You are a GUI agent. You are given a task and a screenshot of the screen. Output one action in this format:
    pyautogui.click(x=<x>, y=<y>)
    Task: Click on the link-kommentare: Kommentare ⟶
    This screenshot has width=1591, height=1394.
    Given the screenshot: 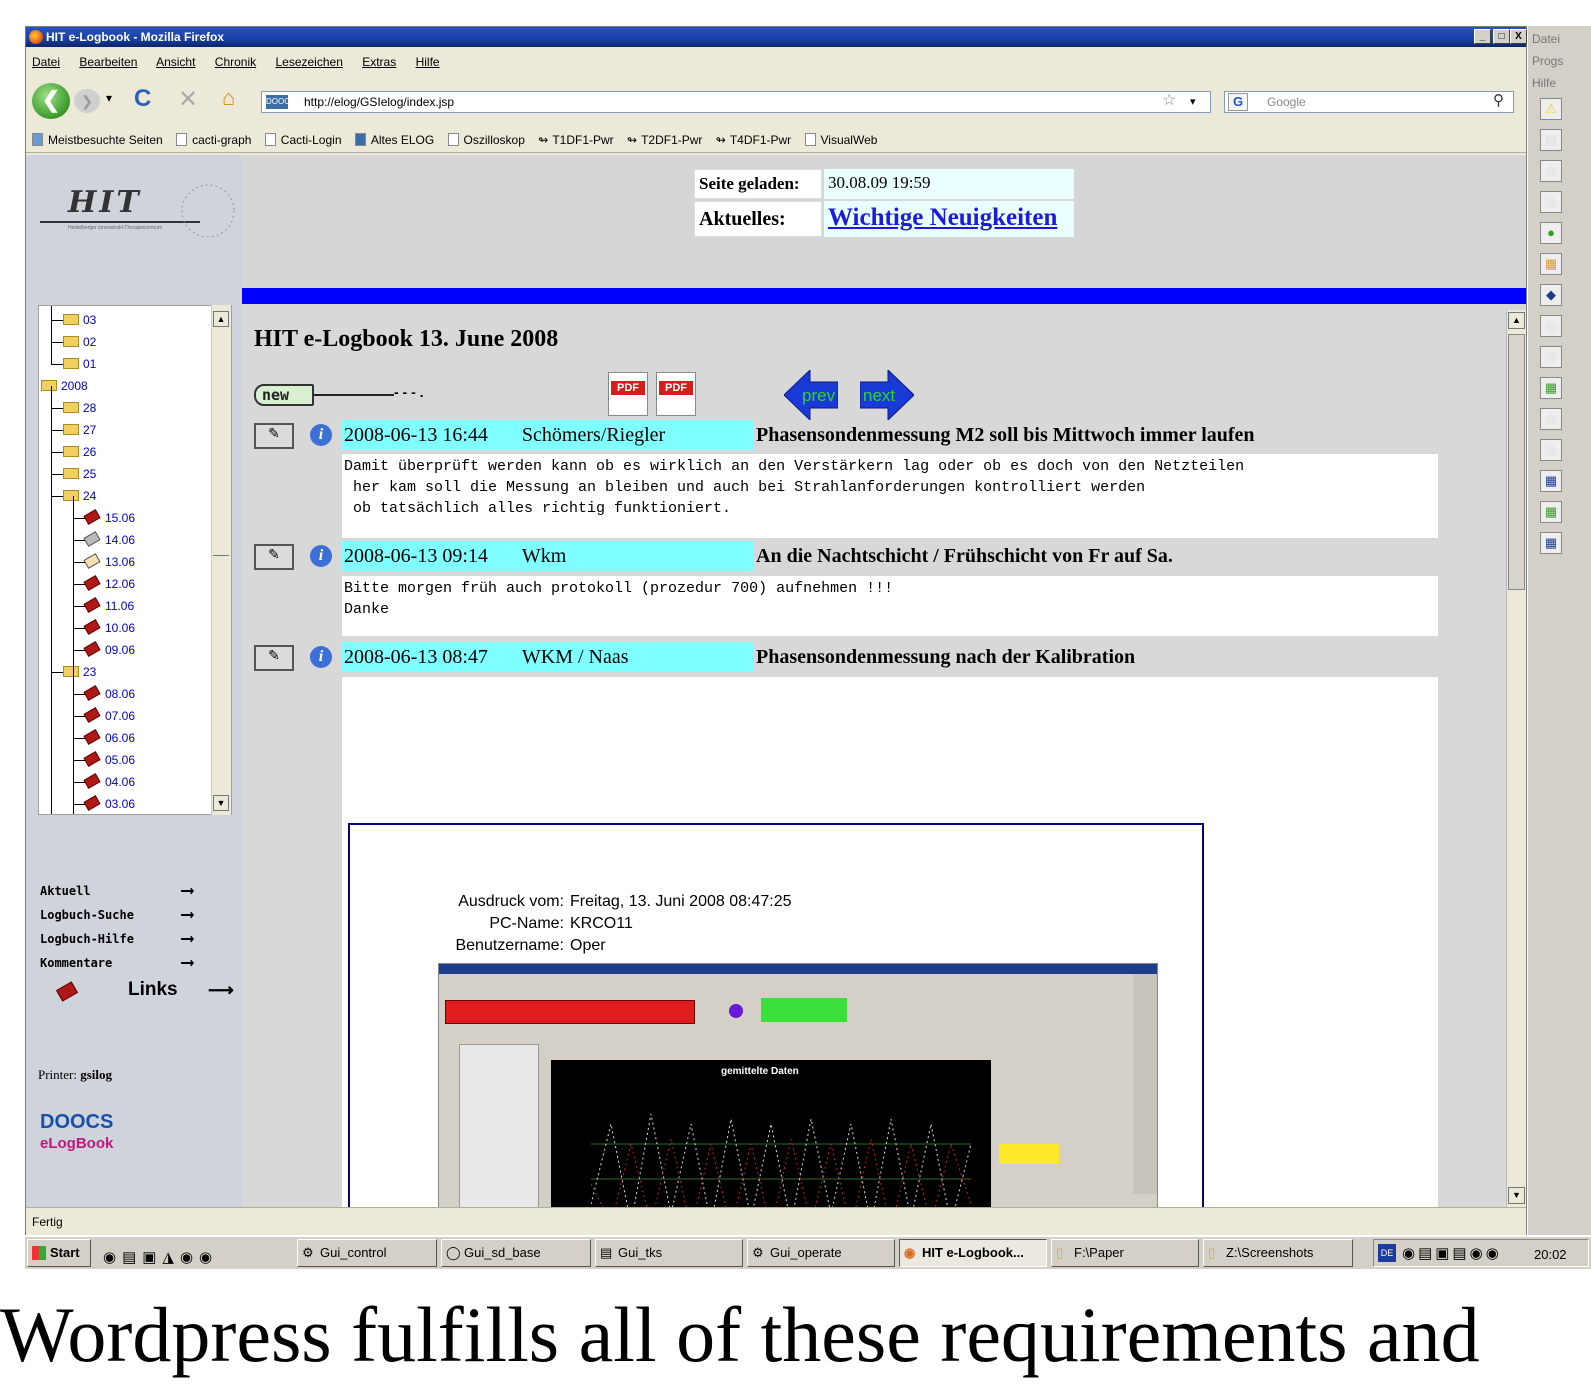 What is the action you would take?
    pyautogui.click(x=140, y=963)
    